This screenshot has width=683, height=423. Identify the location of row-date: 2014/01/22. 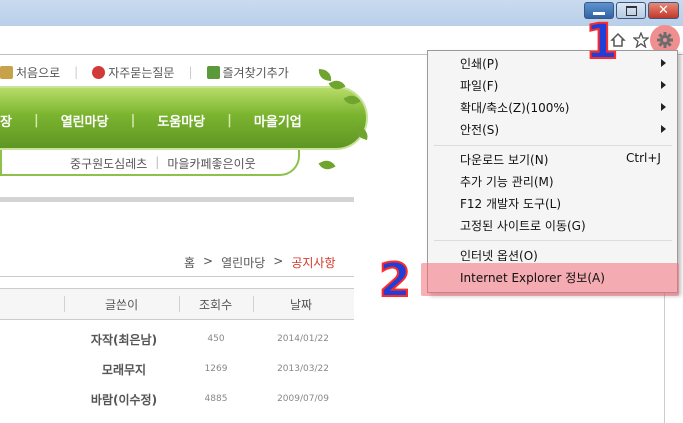
(303, 339).